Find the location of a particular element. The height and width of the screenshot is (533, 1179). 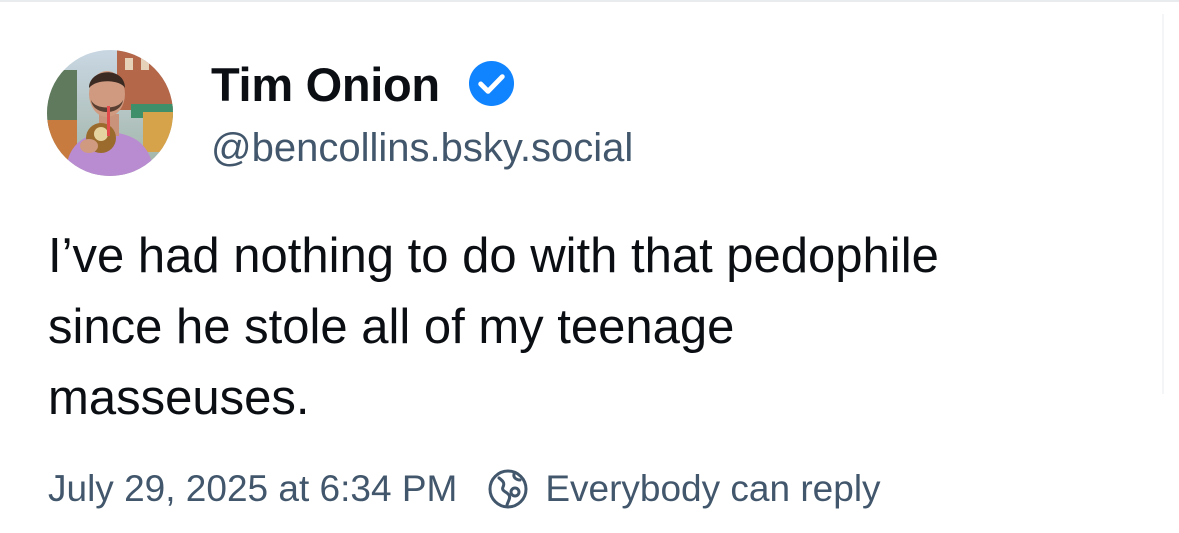

avatar-photo is located at coordinates (110, 113).